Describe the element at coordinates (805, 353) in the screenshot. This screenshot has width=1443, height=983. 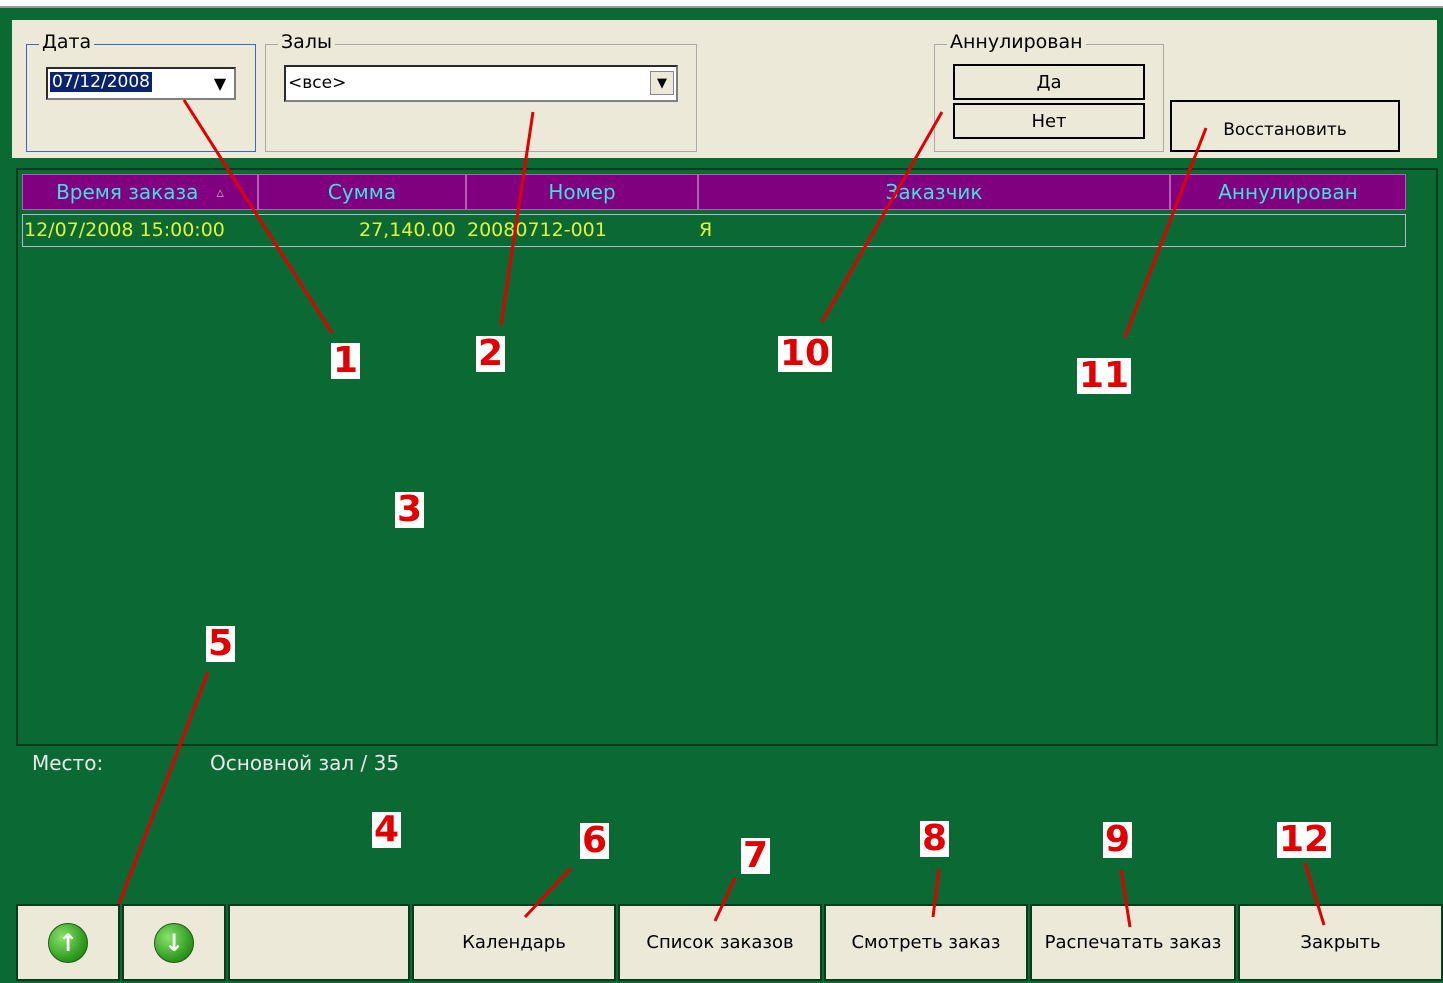
I see `annotation-10: 10` at that location.